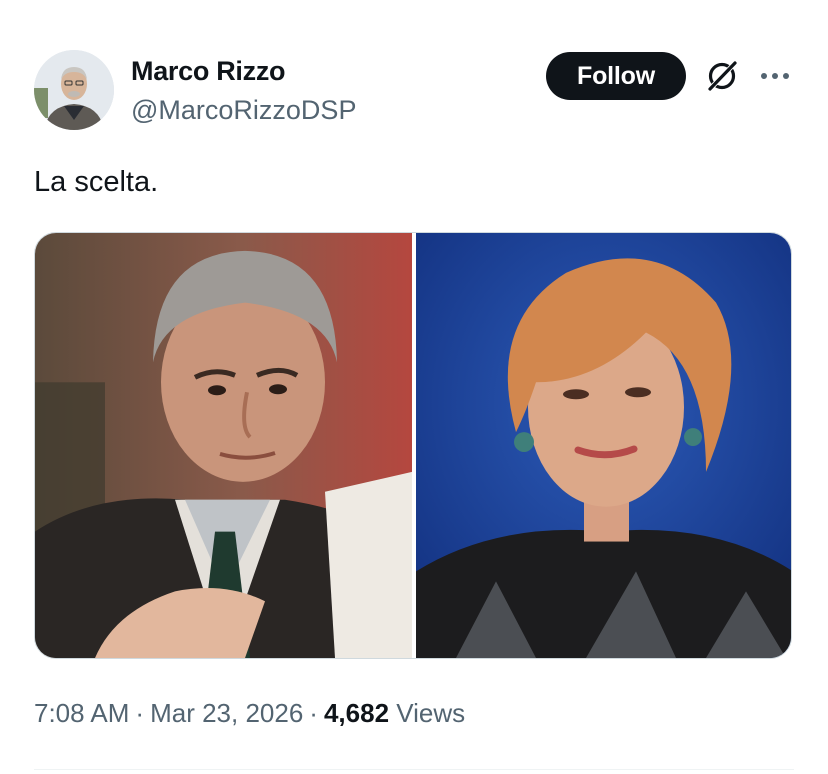 The height and width of the screenshot is (774, 828). Describe the element at coordinates (226, 713) in the screenshot. I see `tweet-date: Mar 23, 2026` at that location.